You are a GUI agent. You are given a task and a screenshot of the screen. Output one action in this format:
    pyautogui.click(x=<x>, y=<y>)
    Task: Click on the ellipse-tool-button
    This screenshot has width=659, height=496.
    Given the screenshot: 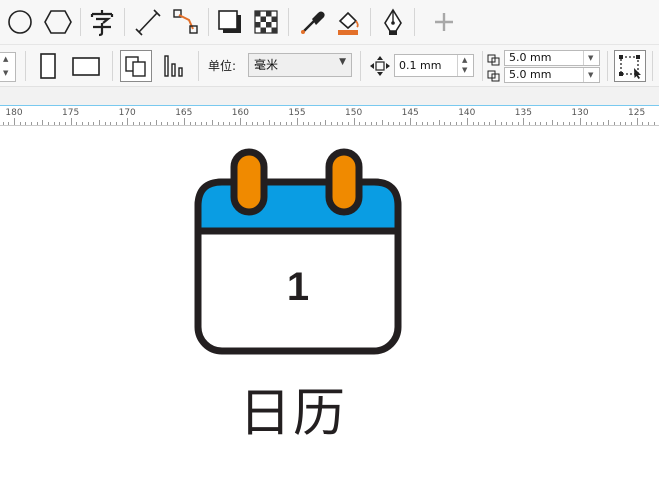 What is the action you would take?
    pyautogui.click(x=20, y=22)
    